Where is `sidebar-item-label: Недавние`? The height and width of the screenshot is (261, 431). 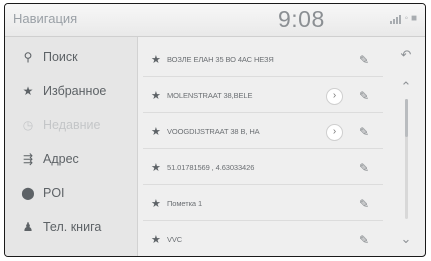 sidebar-item-label: Недавние is located at coordinates (72, 125).